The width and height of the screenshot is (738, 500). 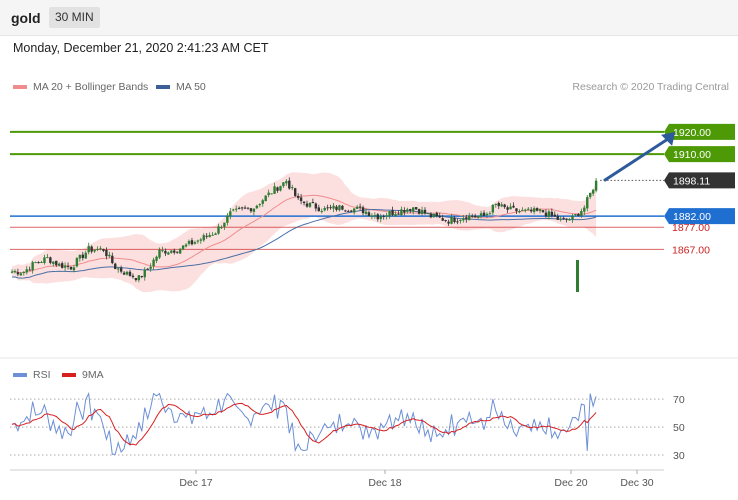 What do you see at coordinates (195, 483) in the screenshot?
I see `x-tick-label: Dec 17` at bounding box center [195, 483].